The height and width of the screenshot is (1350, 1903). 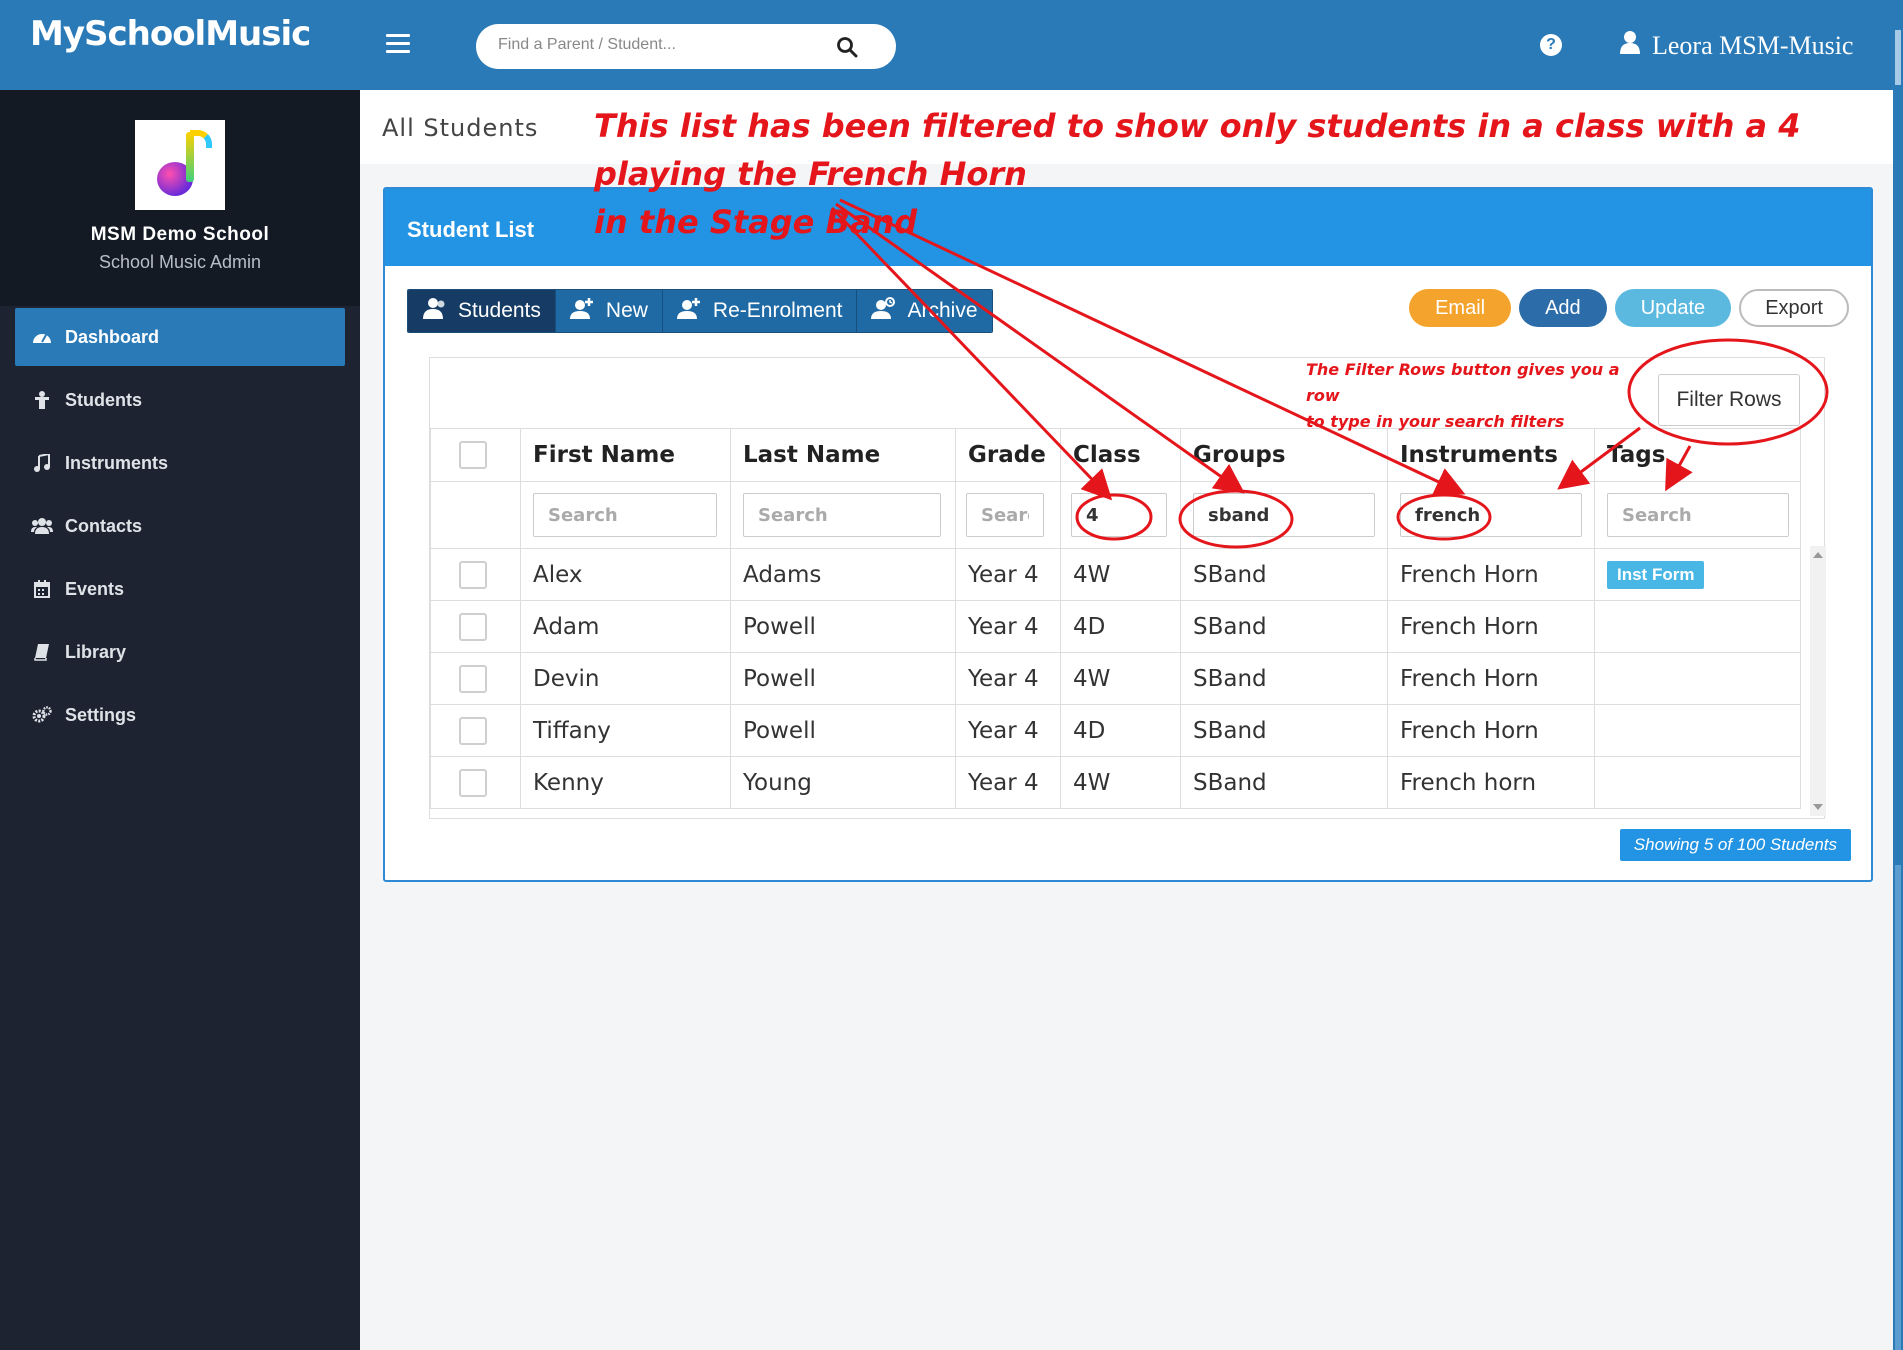 What do you see at coordinates (460, 128) in the screenshot?
I see `page-title: All Students` at bounding box center [460, 128].